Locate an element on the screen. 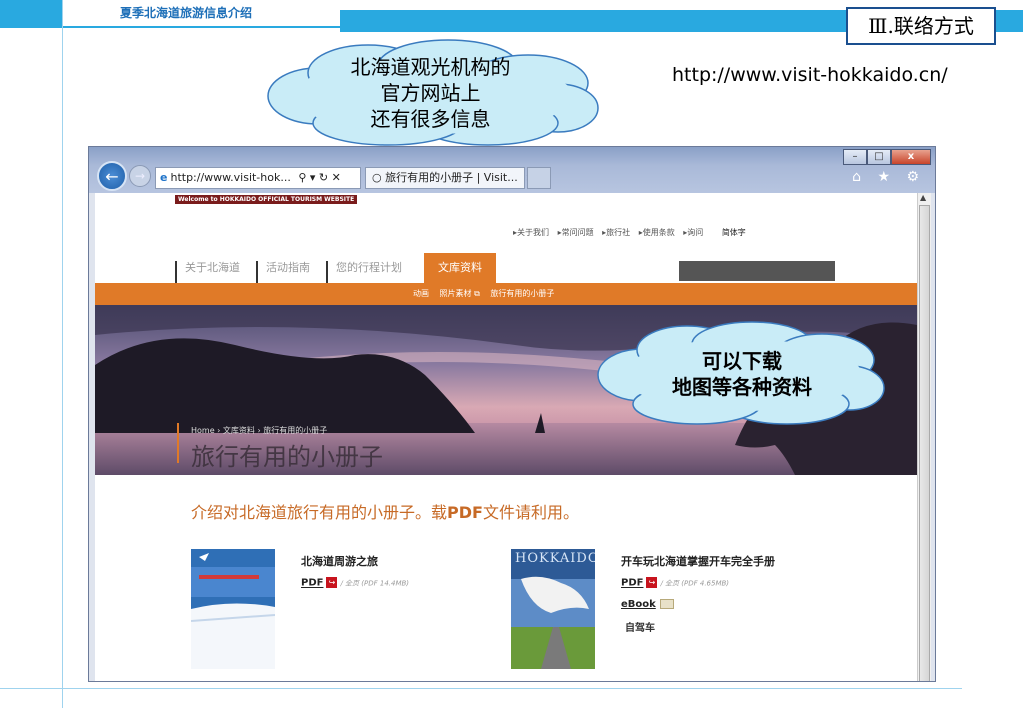  back-button: ← is located at coordinates (112, 176).